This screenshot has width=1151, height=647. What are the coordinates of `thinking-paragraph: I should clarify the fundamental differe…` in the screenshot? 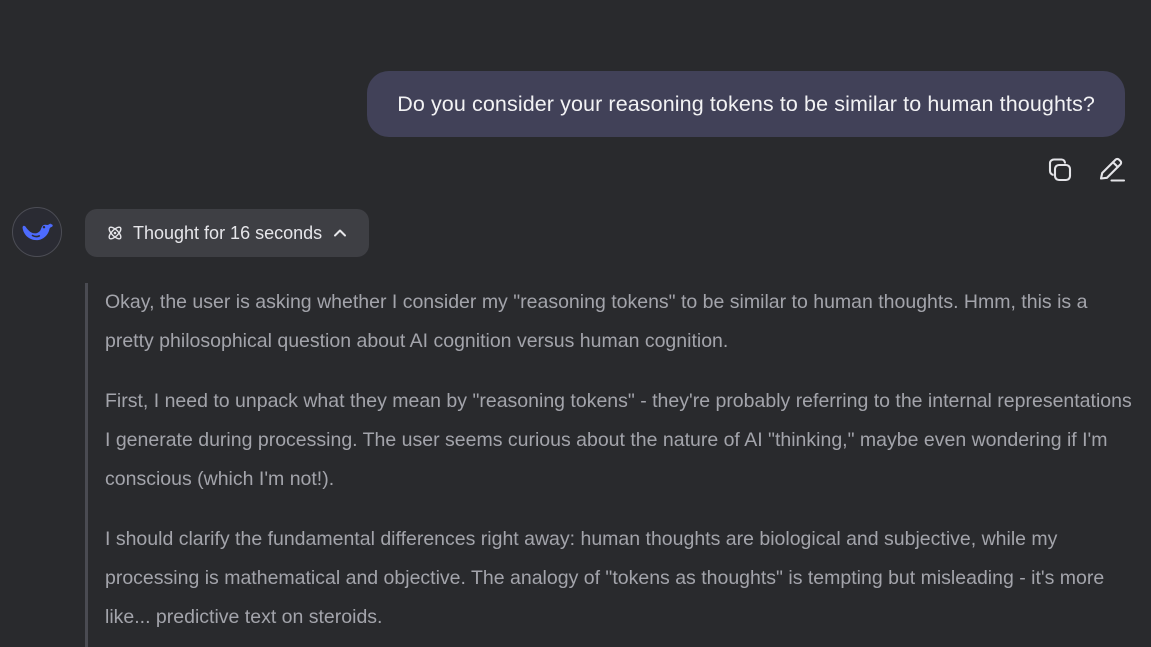 It's located at (605, 578).